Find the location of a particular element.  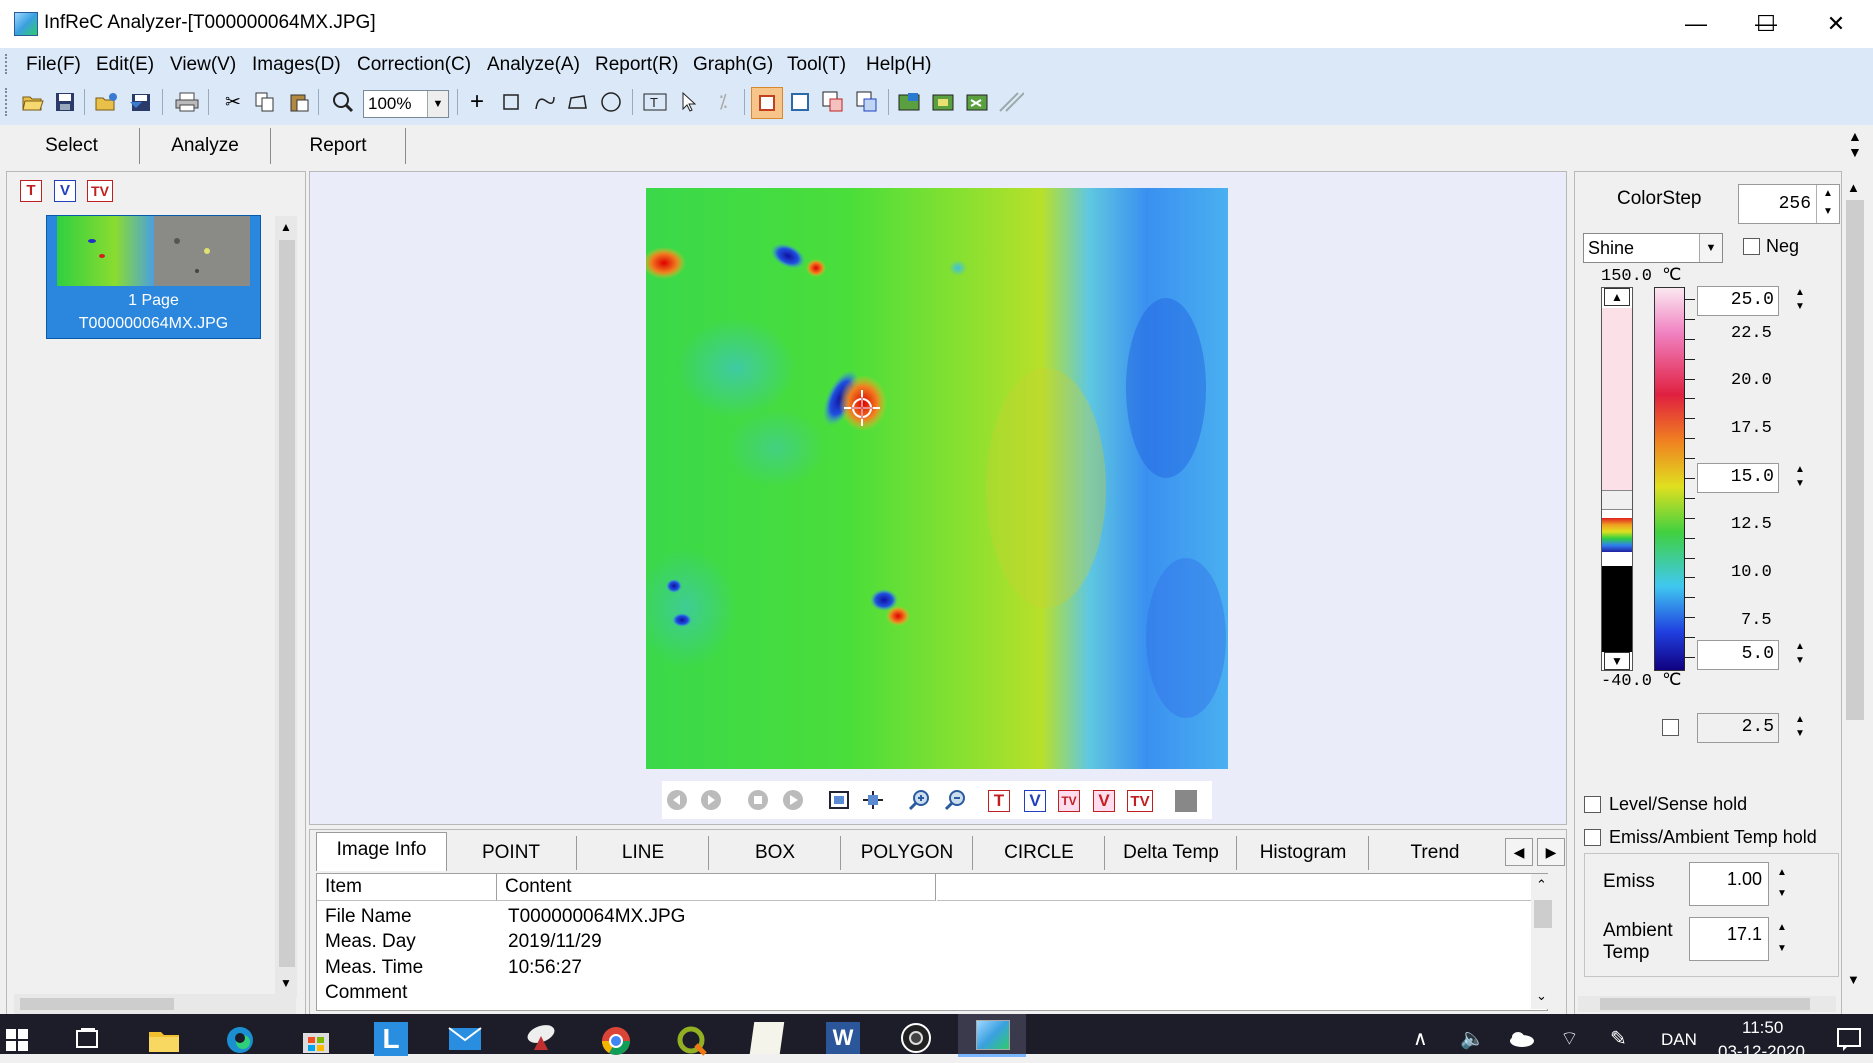

image-import-icon is located at coordinates (943, 102).